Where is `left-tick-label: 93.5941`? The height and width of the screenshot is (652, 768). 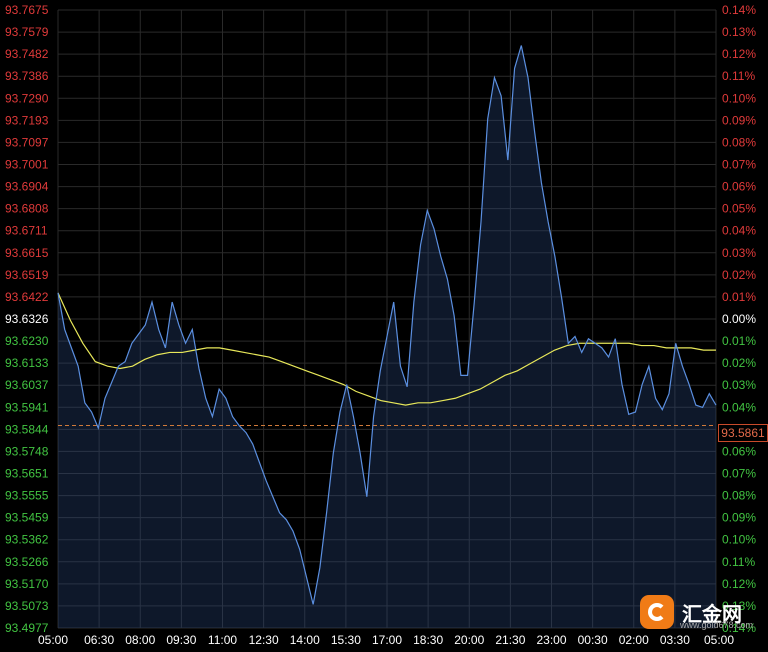 left-tick-label: 93.5941 is located at coordinates (27, 407).